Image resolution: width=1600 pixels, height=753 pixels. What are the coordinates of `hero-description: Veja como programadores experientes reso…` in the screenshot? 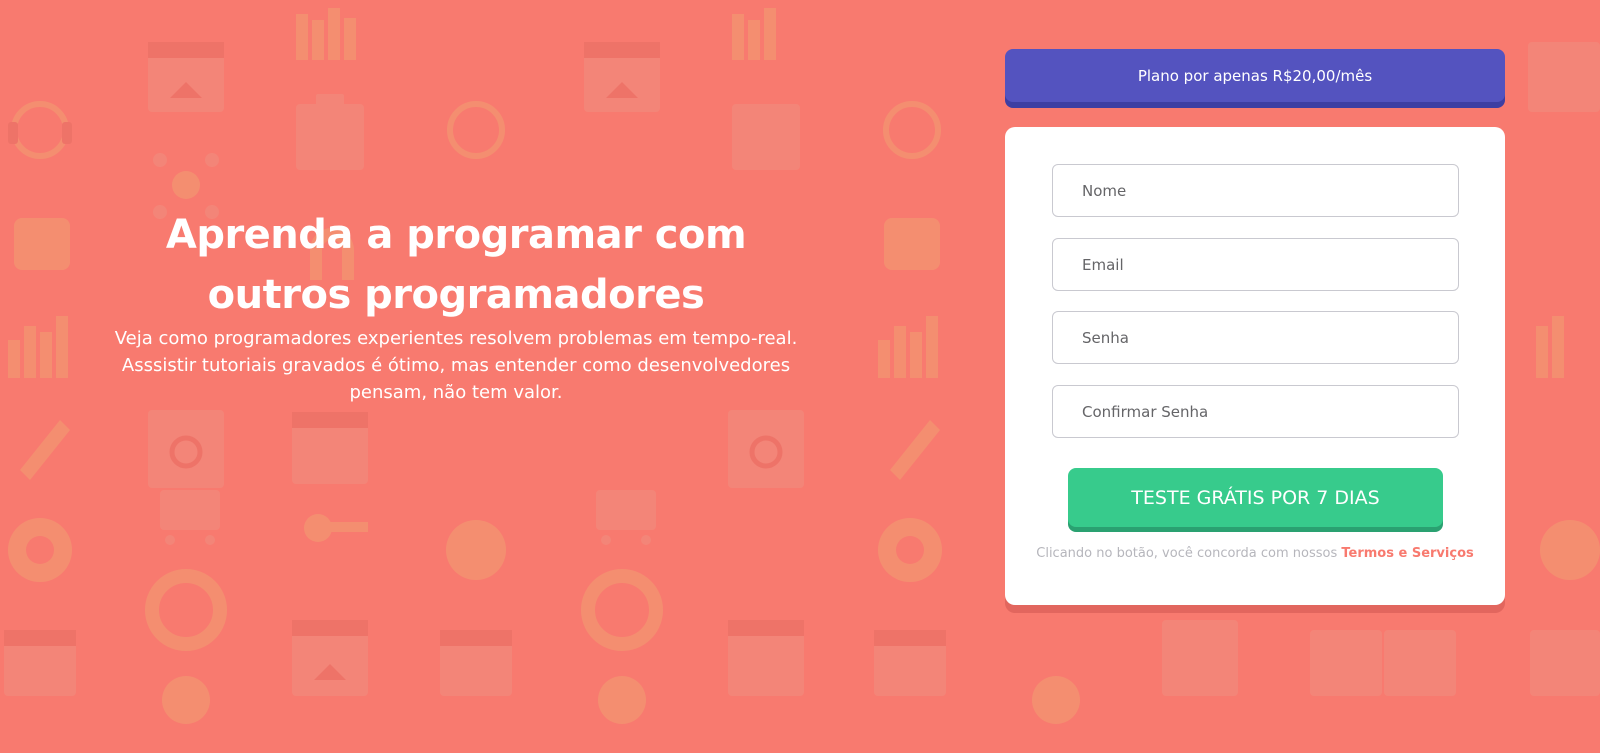 It's located at (456, 365).